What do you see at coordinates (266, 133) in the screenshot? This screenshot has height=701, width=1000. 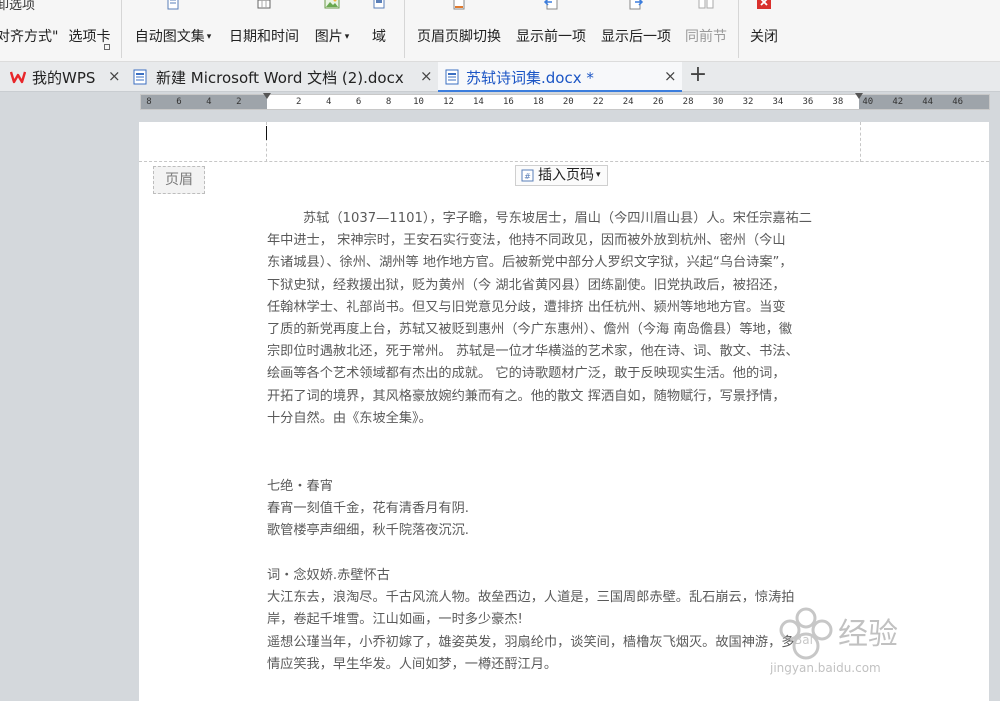 I see `text-cursor` at bounding box center [266, 133].